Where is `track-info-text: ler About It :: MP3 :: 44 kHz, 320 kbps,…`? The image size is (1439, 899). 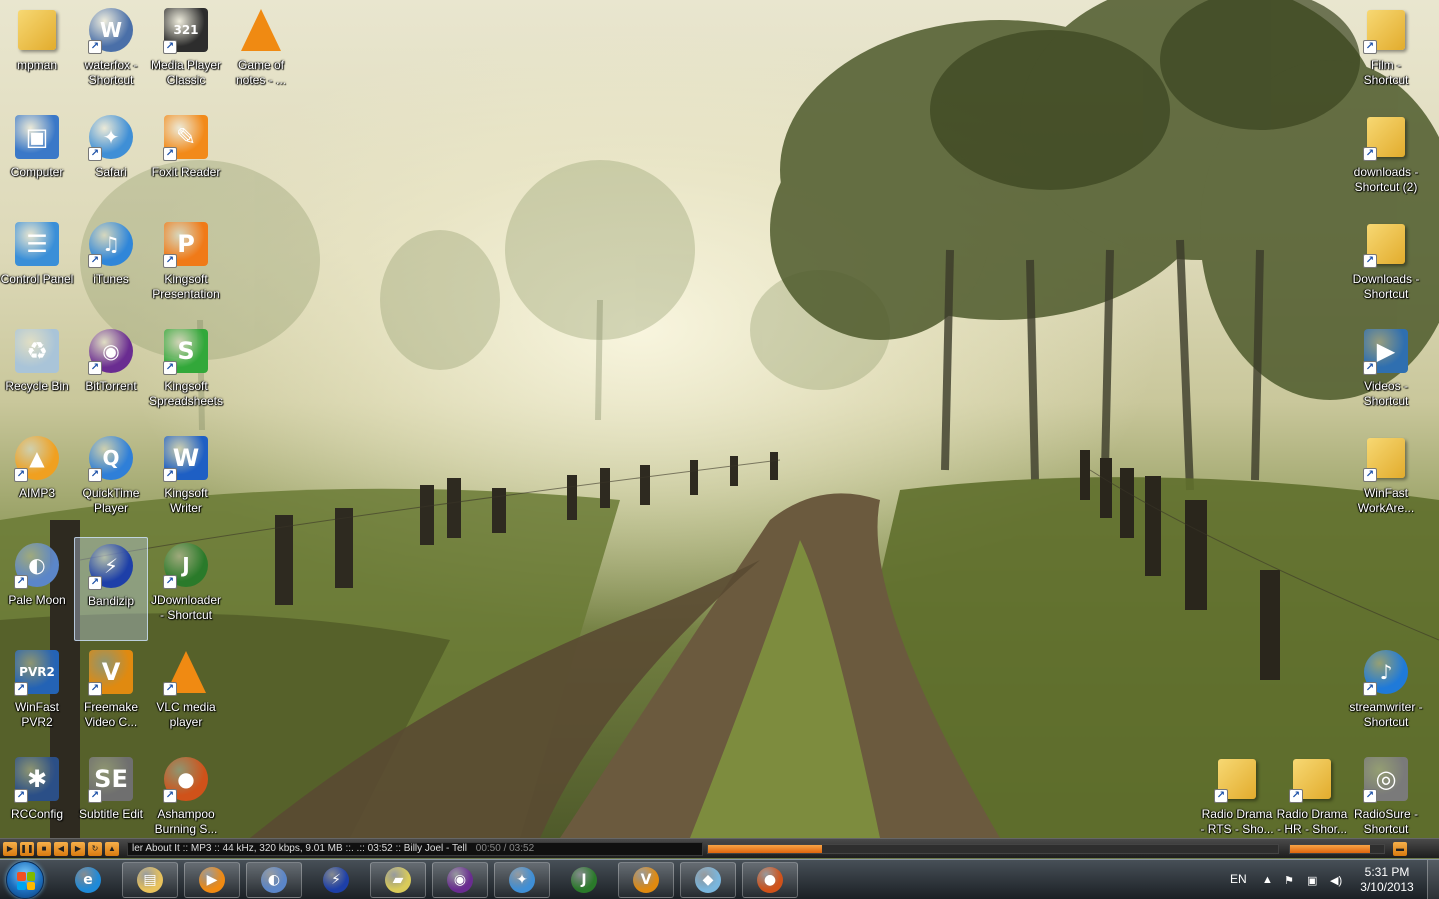
track-info-text: ler About It :: MP3 :: 44 kHz, 320 kbps,… is located at coordinates (299, 848).